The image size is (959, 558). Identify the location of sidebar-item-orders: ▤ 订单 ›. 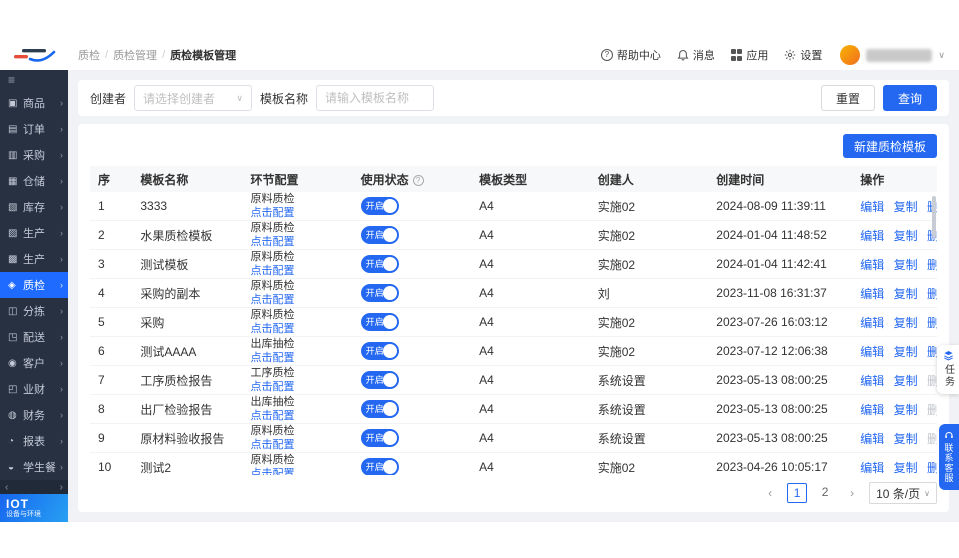
(34, 129).